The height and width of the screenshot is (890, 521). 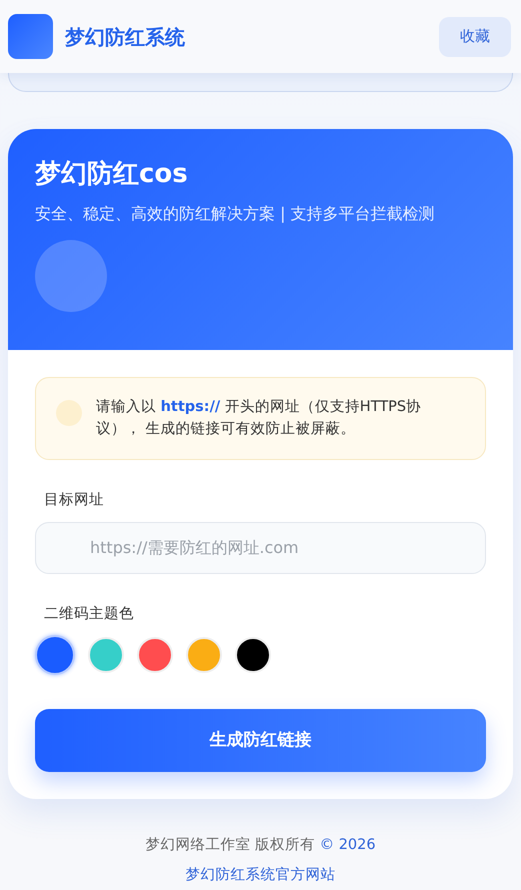 I want to click on hero-title: 梦幻防红cos, so click(x=112, y=174).